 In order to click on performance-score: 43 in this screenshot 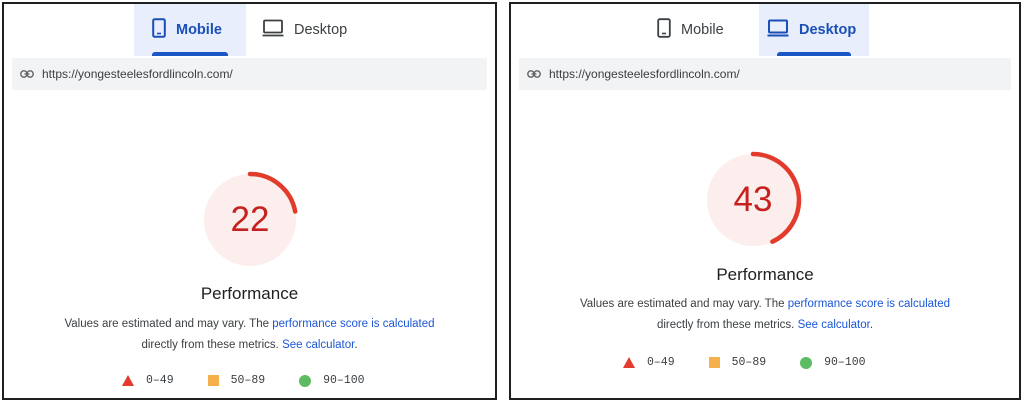, I will do `click(753, 199)`.